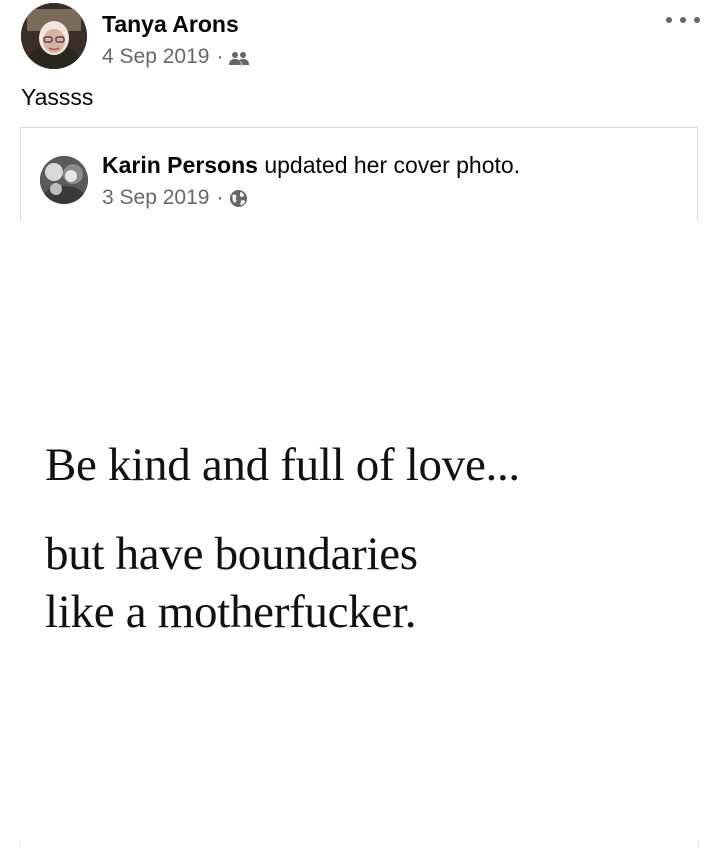 This screenshot has height=847, width=720. Describe the element at coordinates (231, 554) in the screenshot. I see `quote-line: but have boundaries` at that location.